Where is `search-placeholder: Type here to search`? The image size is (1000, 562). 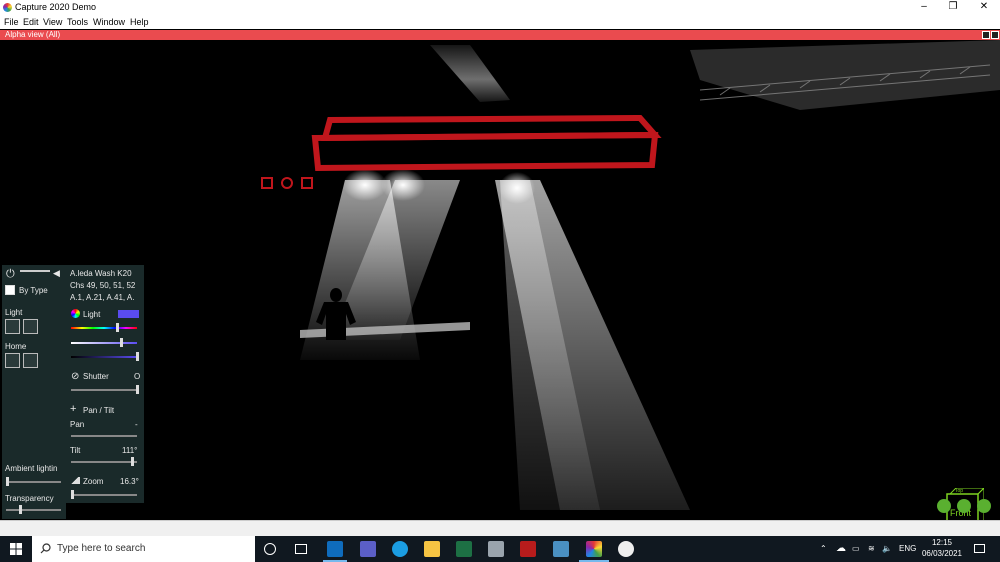 search-placeholder: Type here to search is located at coordinates (101, 548).